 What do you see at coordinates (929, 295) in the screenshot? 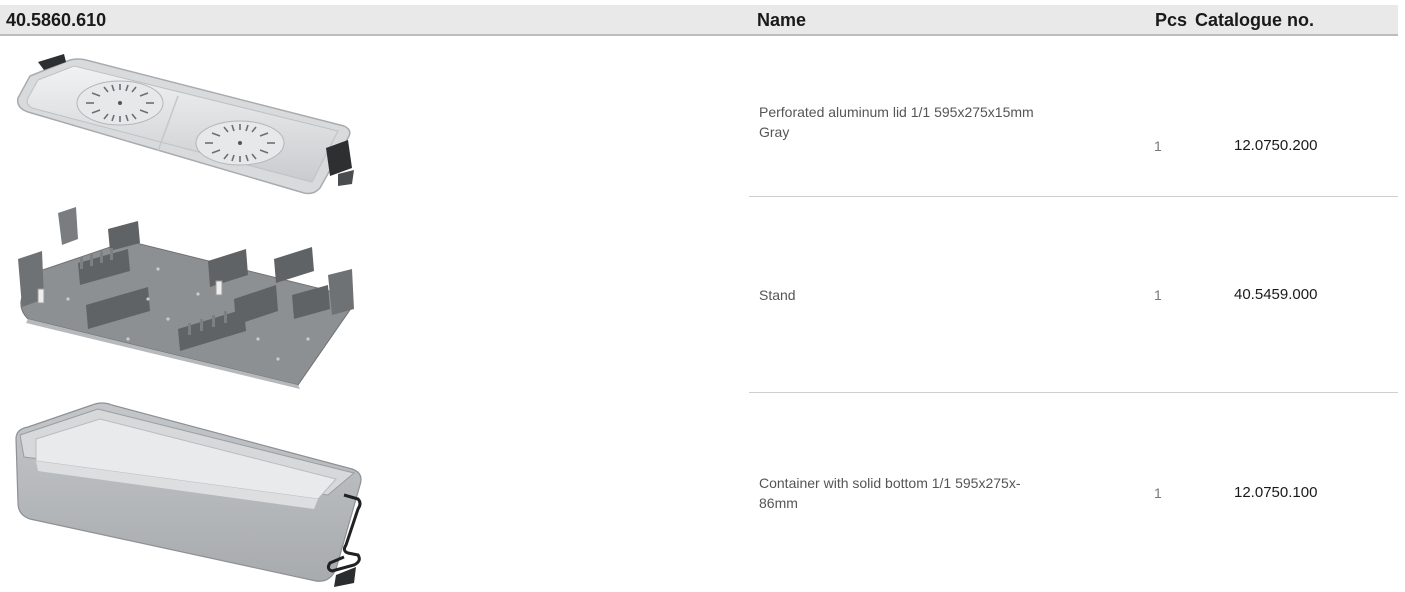
I see `item-name: Stand` at bounding box center [929, 295].